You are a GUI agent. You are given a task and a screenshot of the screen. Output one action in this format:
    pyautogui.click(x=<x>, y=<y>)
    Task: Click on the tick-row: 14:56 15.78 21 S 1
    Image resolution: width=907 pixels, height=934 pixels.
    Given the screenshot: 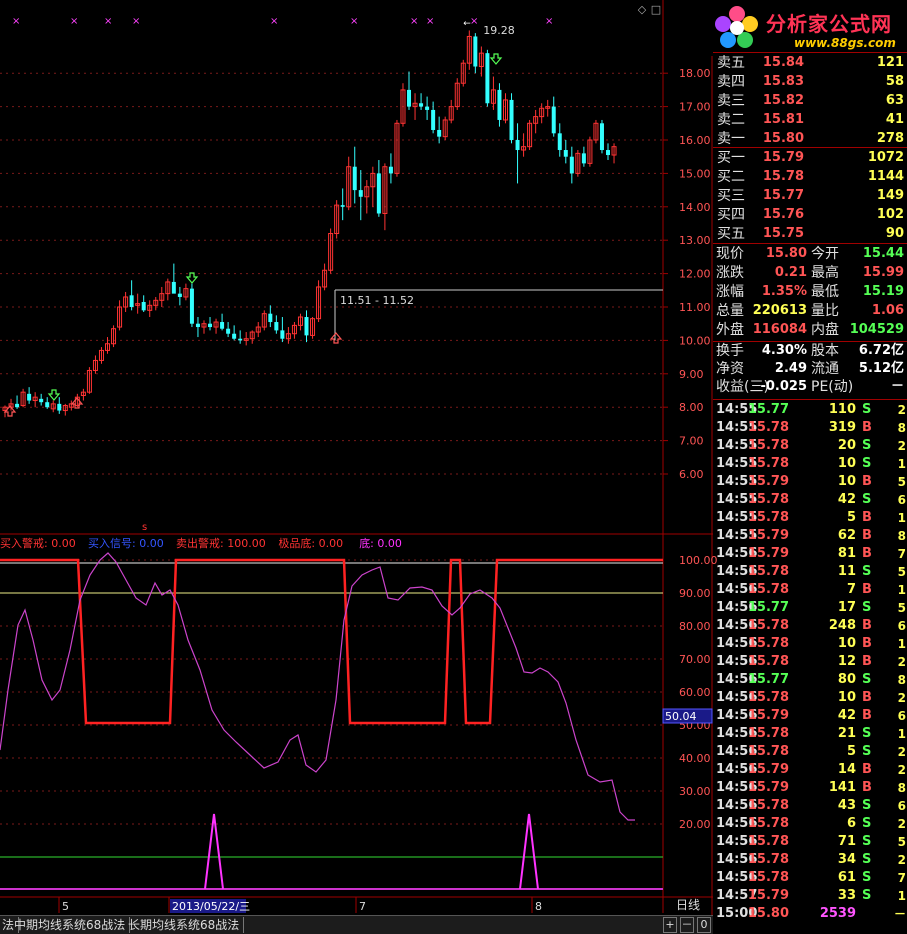 What is the action you would take?
    pyautogui.click(x=810, y=734)
    